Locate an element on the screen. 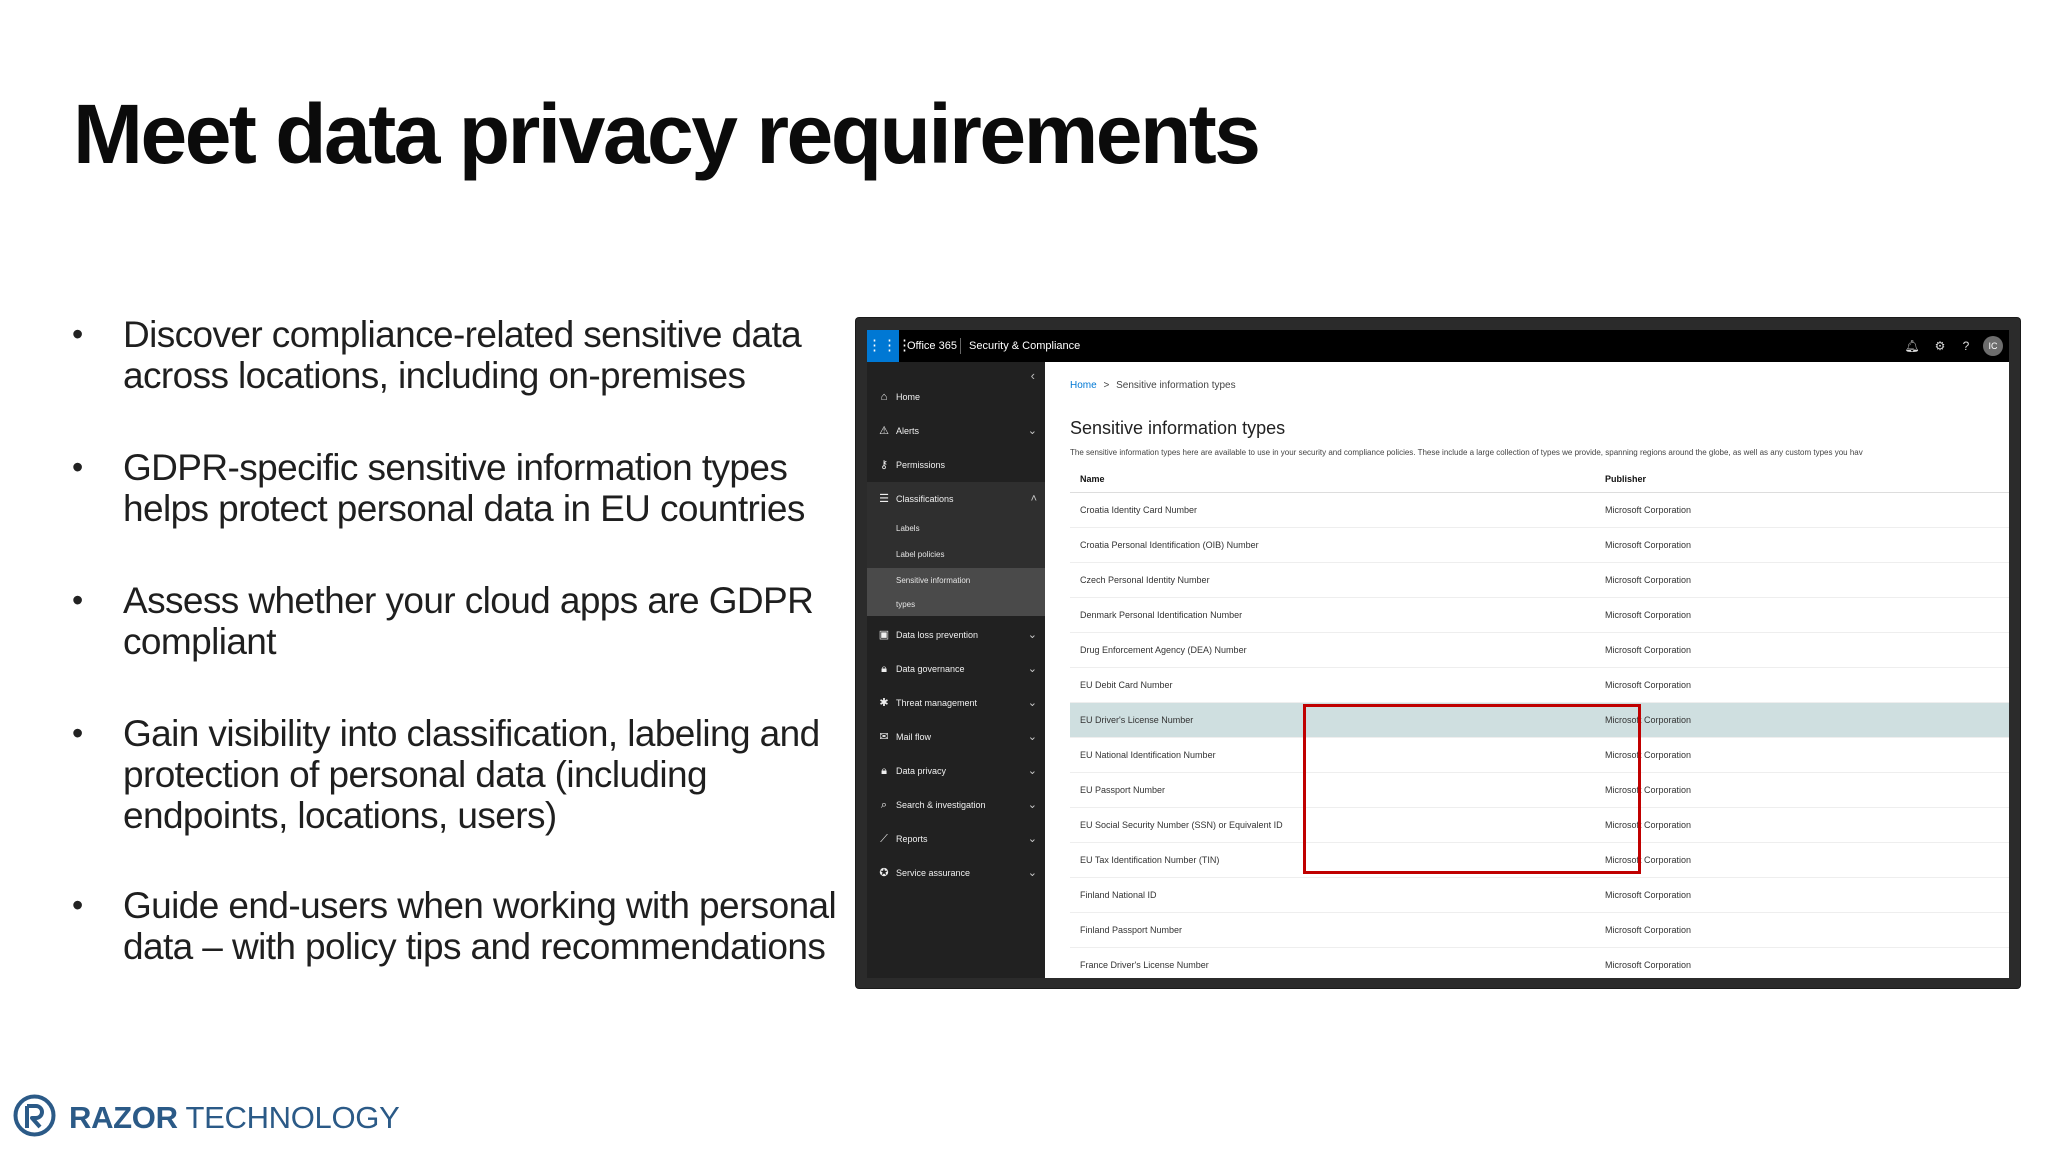 Image resolution: width=2048 pixels, height=1152 pixels. subnav-label: types is located at coordinates (906, 604).